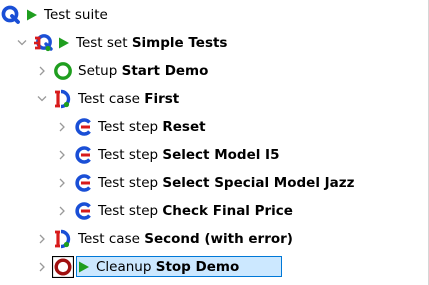 The width and height of the screenshot is (429, 285). Describe the element at coordinates (179, 43) in the screenshot. I see `node-name-label: Simple Tests` at that location.